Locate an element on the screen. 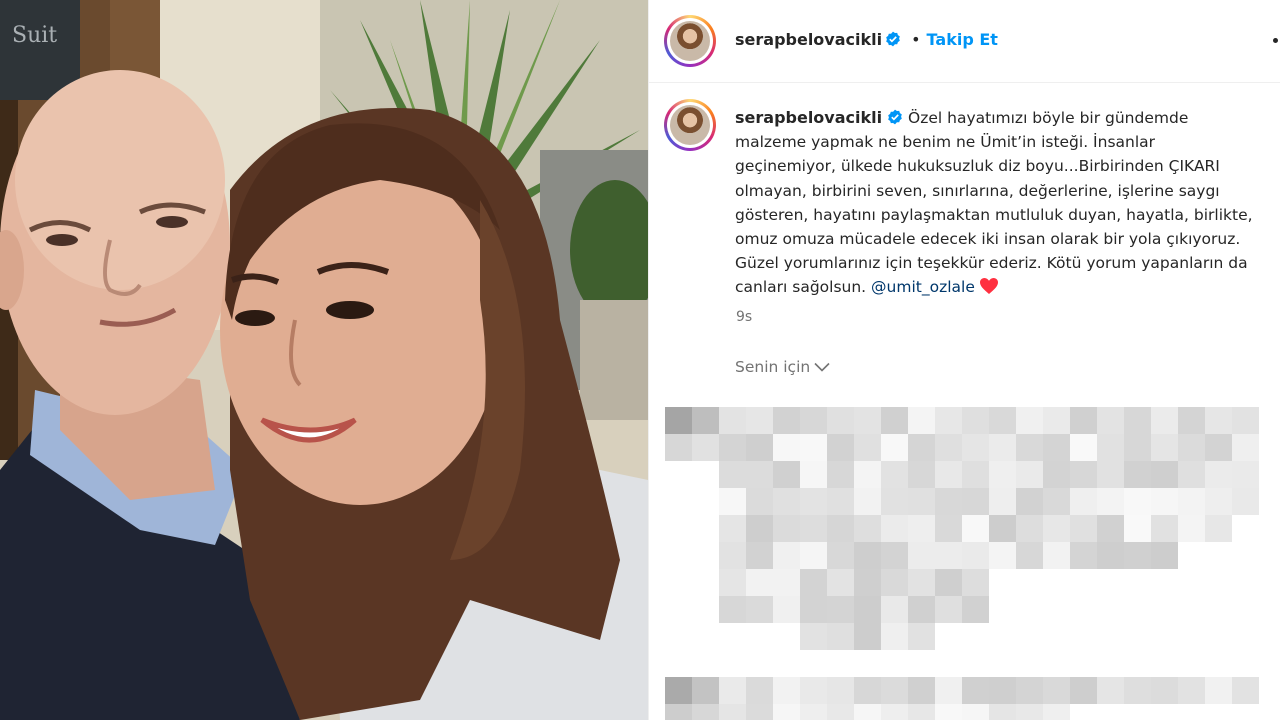 This screenshot has width=1280, height=720. caption-line: canları sağolsun. is located at coordinates (801, 287).